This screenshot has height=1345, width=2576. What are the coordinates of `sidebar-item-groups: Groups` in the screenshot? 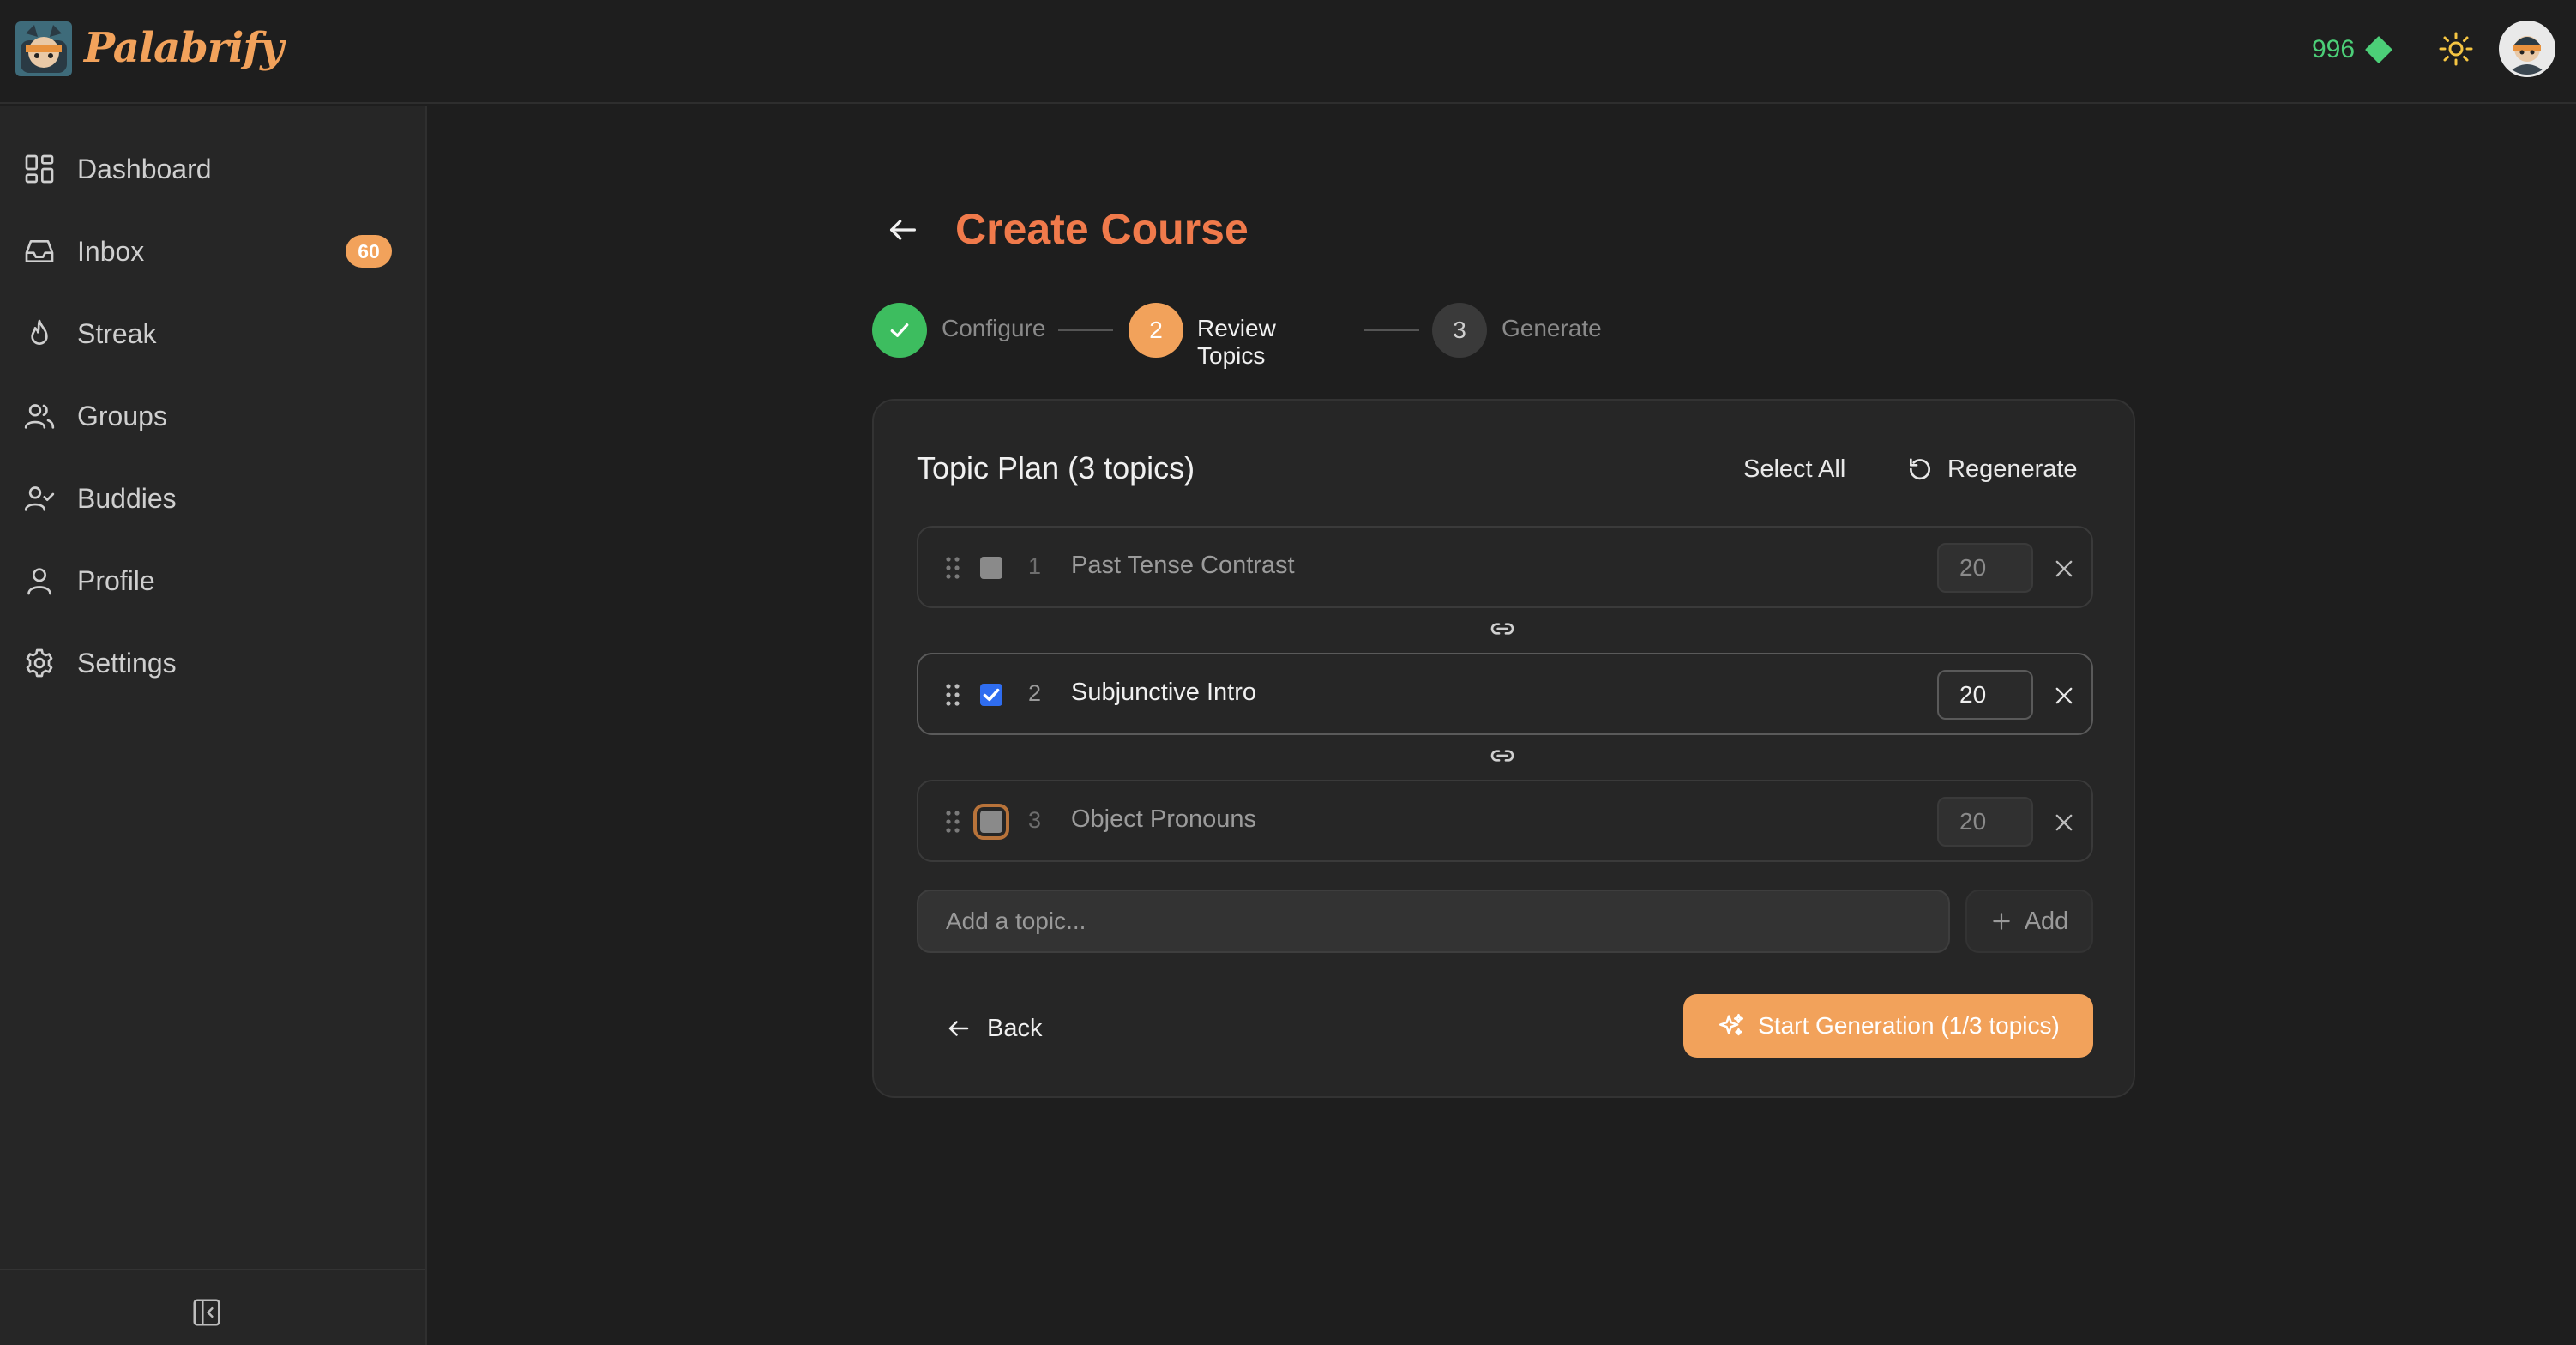 It's located at (212, 416).